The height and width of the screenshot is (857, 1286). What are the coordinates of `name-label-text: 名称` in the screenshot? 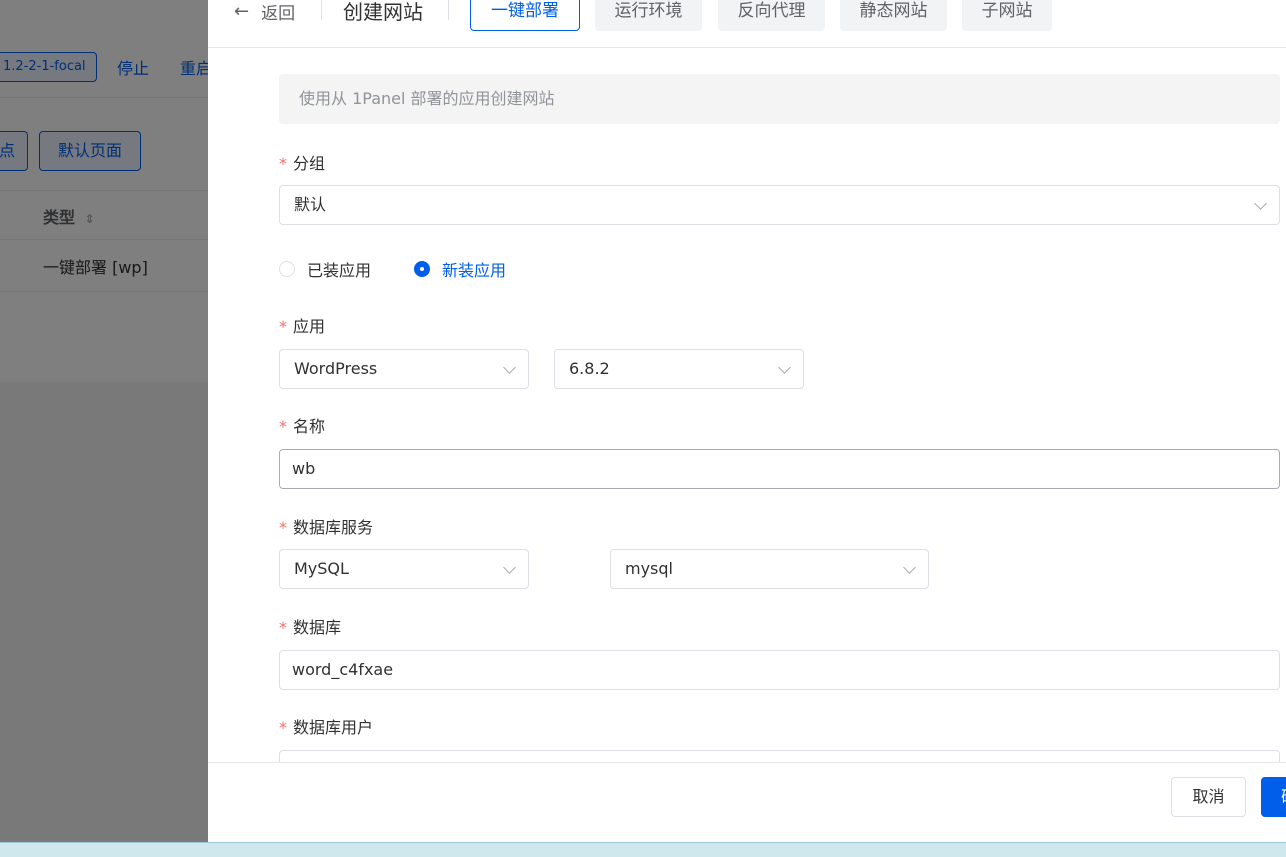 It's located at (309, 426).